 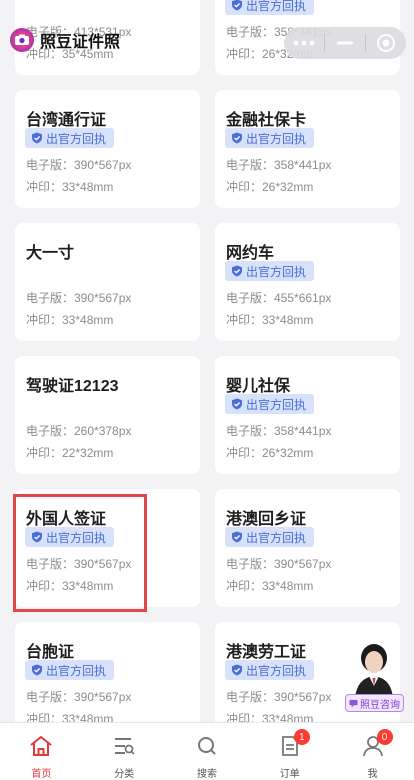 I want to click on tab-search: 搜索, so click(x=207, y=751).